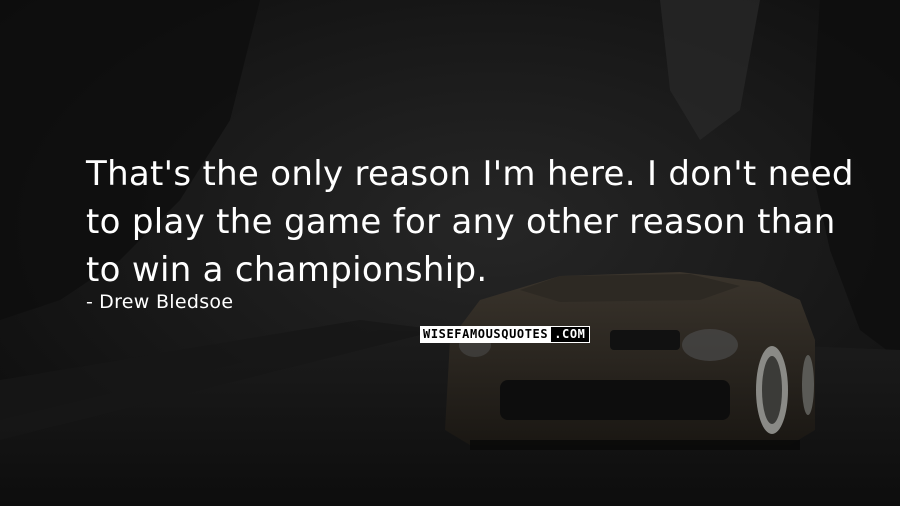 The image size is (900, 506). What do you see at coordinates (570, 334) in the screenshot?
I see `logo-tld-text: .COM` at bounding box center [570, 334].